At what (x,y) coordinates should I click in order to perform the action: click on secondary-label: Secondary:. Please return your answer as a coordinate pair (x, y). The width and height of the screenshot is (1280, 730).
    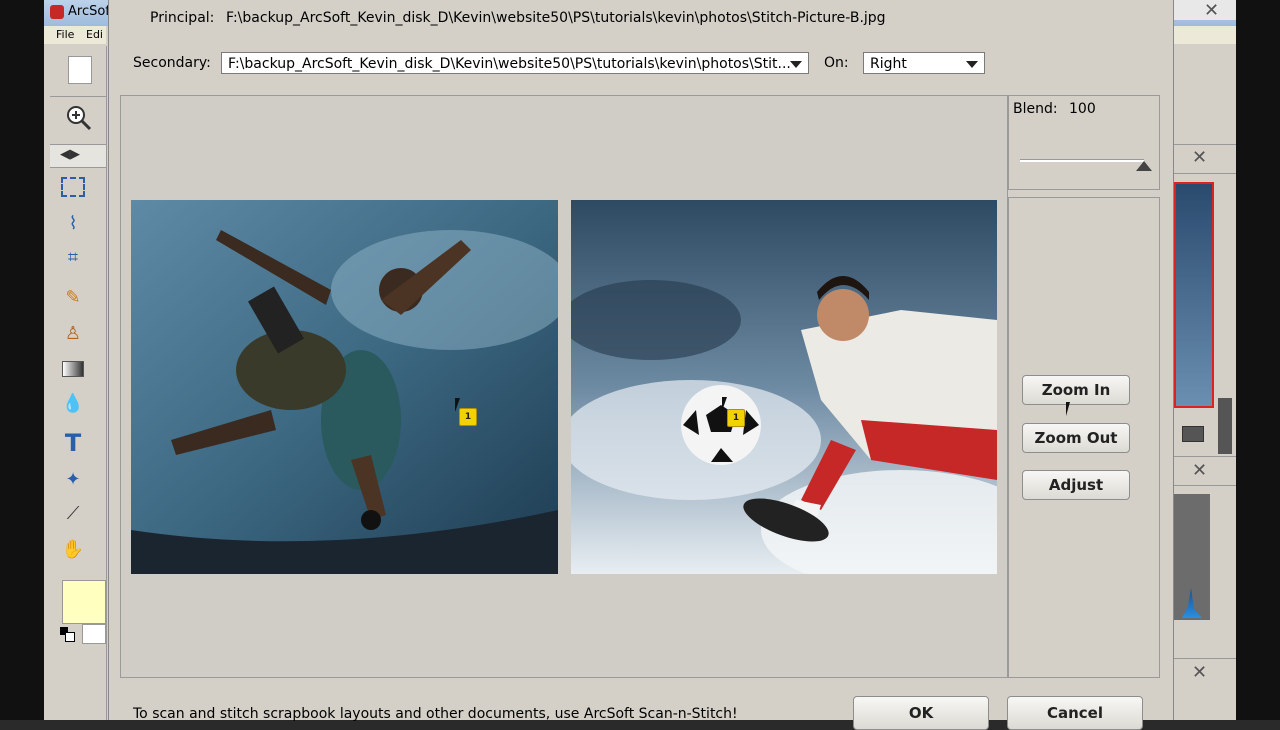
    Looking at the image, I should click on (172, 63).